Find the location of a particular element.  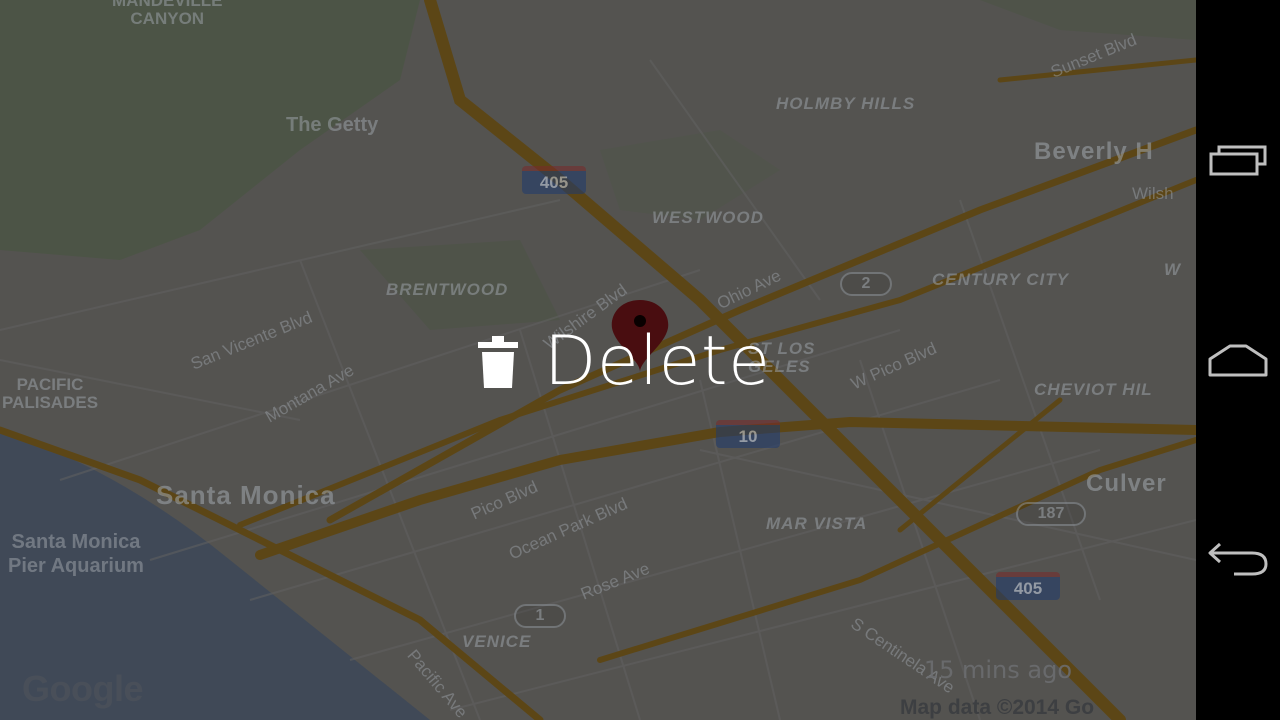

route-1-marker: 1 is located at coordinates (540, 616).